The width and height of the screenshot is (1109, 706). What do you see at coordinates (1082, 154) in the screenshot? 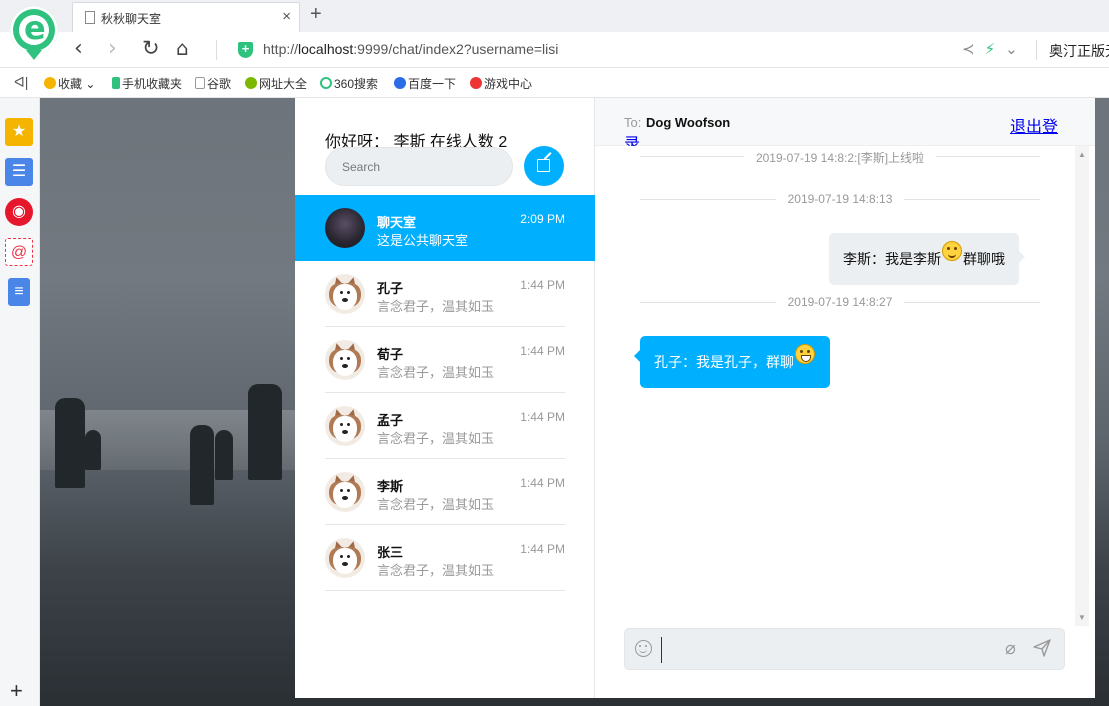
I see `scroll-up-icon: ▲` at bounding box center [1082, 154].